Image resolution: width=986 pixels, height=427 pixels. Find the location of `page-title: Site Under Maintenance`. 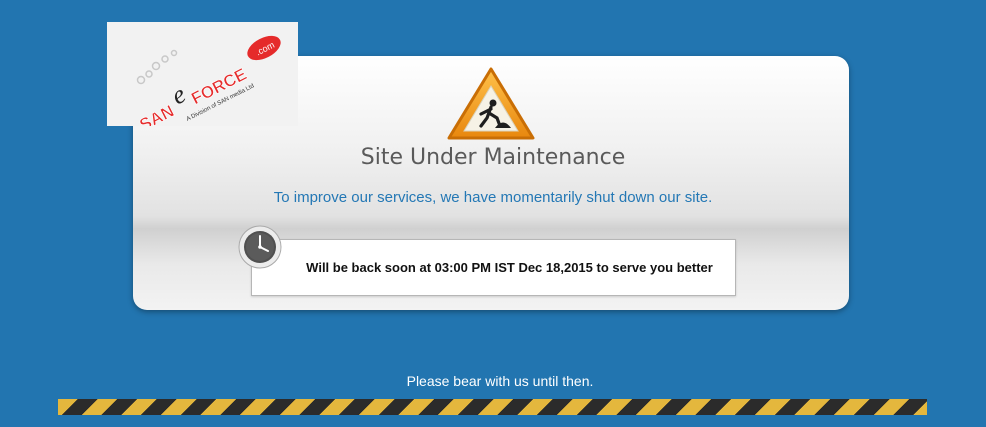

page-title: Site Under Maintenance is located at coordinates (493, 157).